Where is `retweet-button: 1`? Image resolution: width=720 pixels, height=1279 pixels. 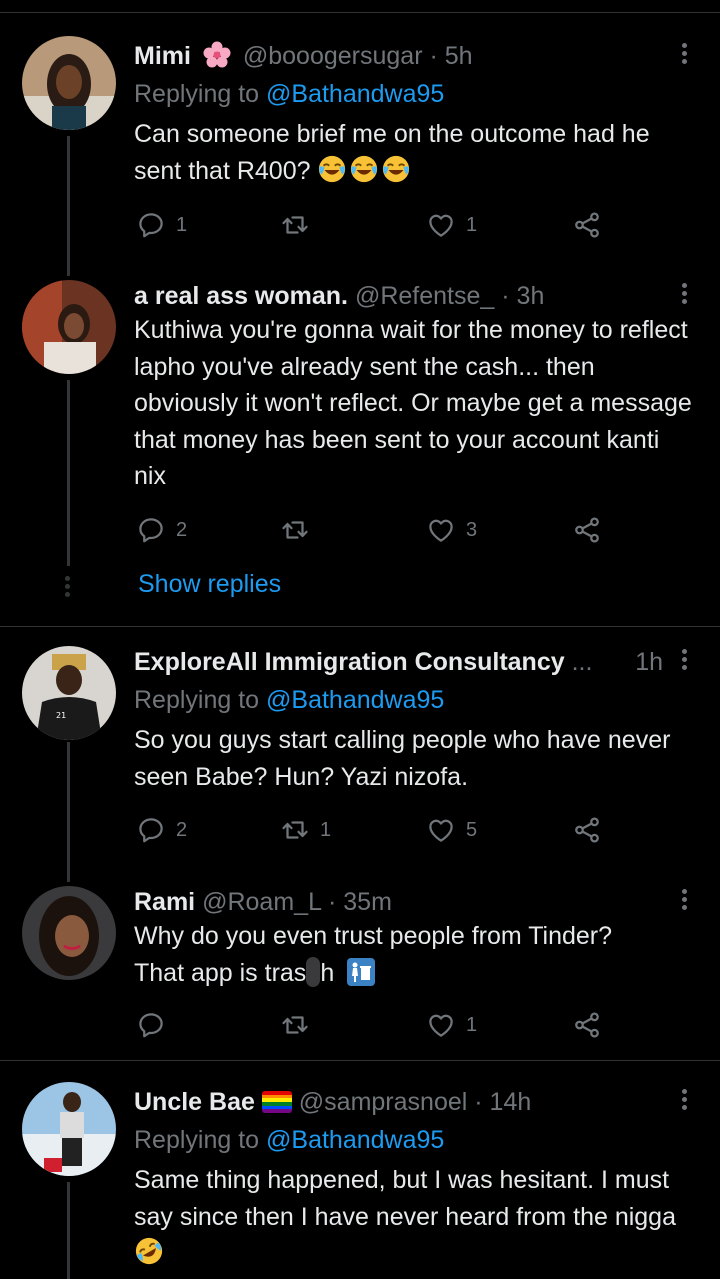
retweet-button: 1 is located at coordinates (305, 830).